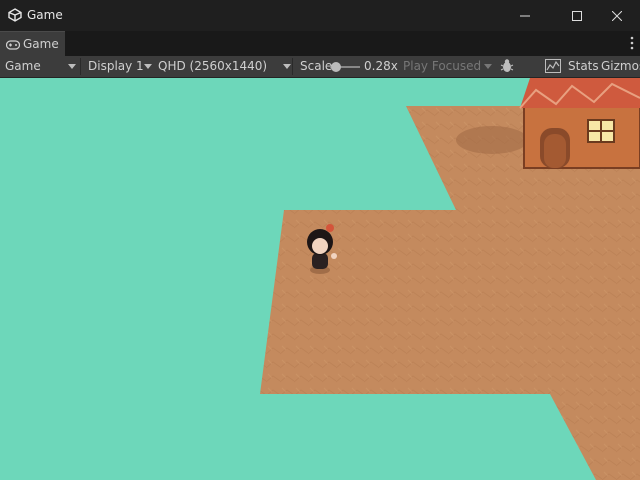  Describe the element at coordinates (583, 66) in the screenshot. I see `stats-button: Stats` at that location.